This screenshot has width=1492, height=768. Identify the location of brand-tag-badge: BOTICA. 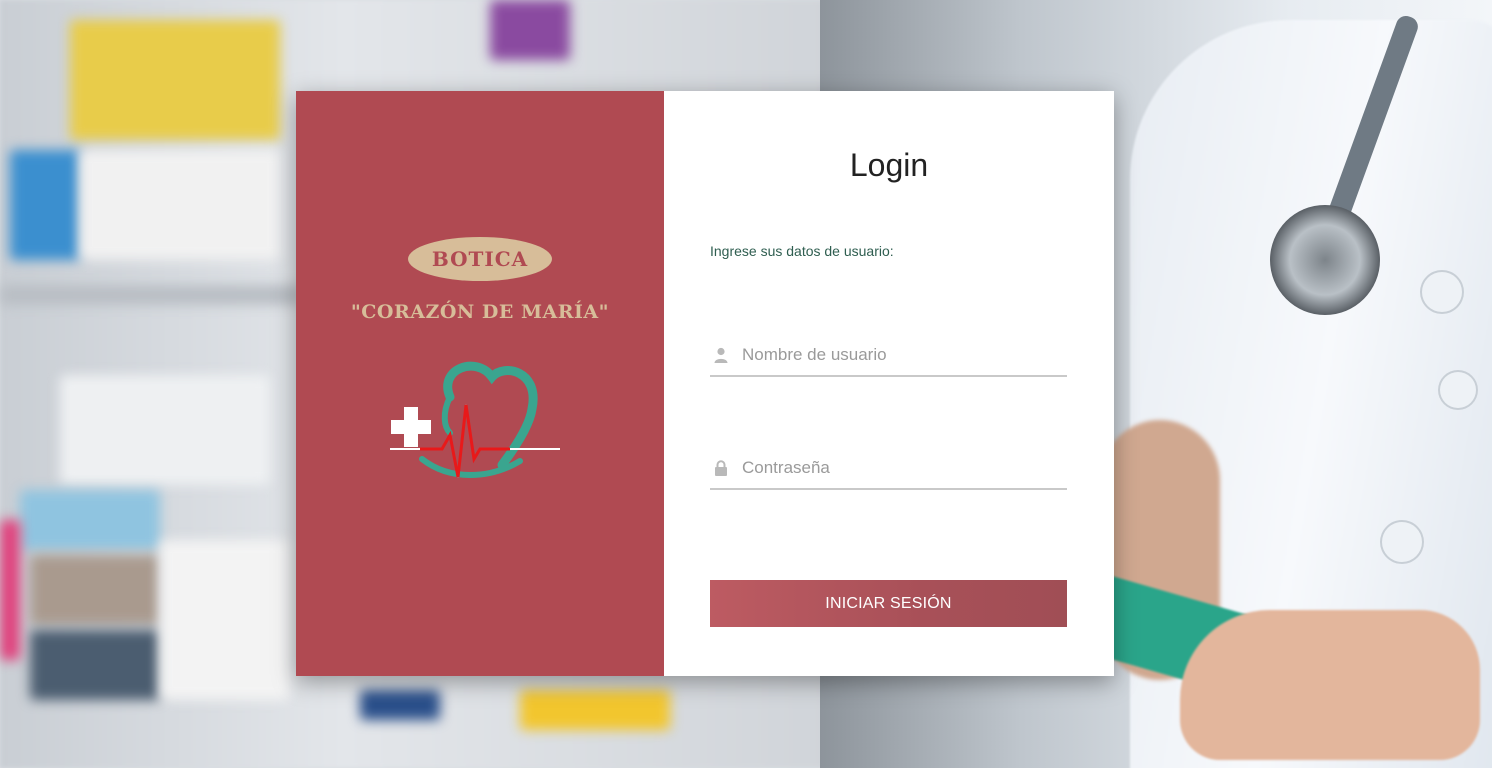
(480, 259).